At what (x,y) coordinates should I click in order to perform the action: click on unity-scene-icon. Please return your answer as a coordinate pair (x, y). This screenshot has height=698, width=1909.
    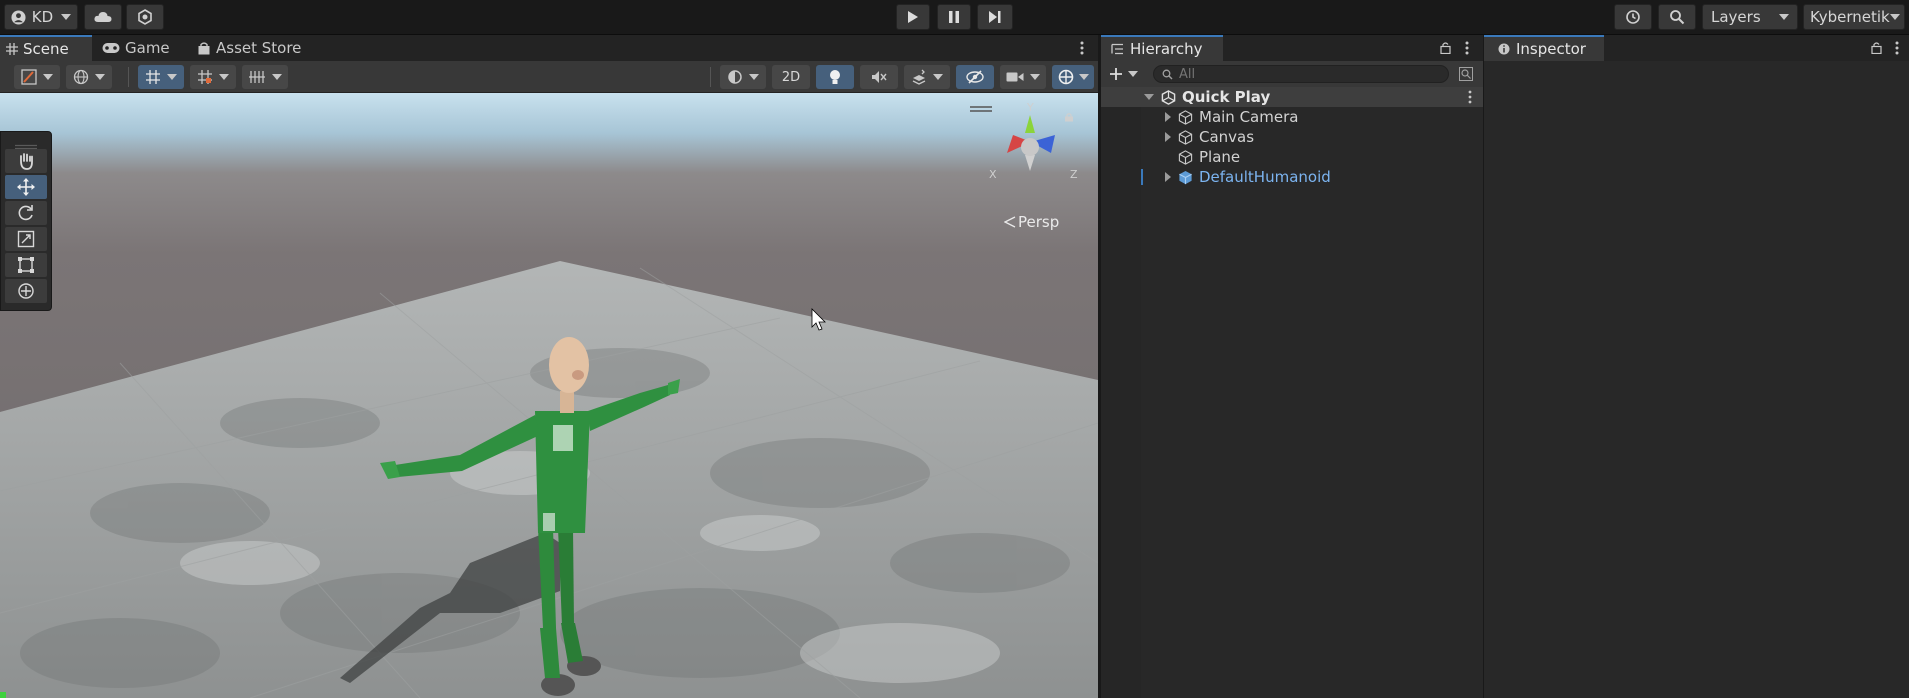
    Looking at the image, I should click on (1168, 97).